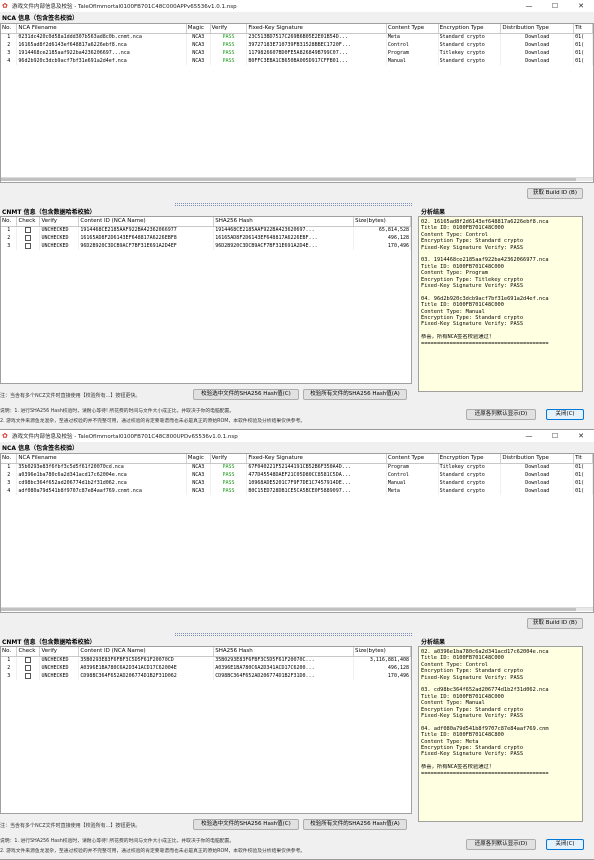  I want to click on app-icon: ✿, so click(5, 5).